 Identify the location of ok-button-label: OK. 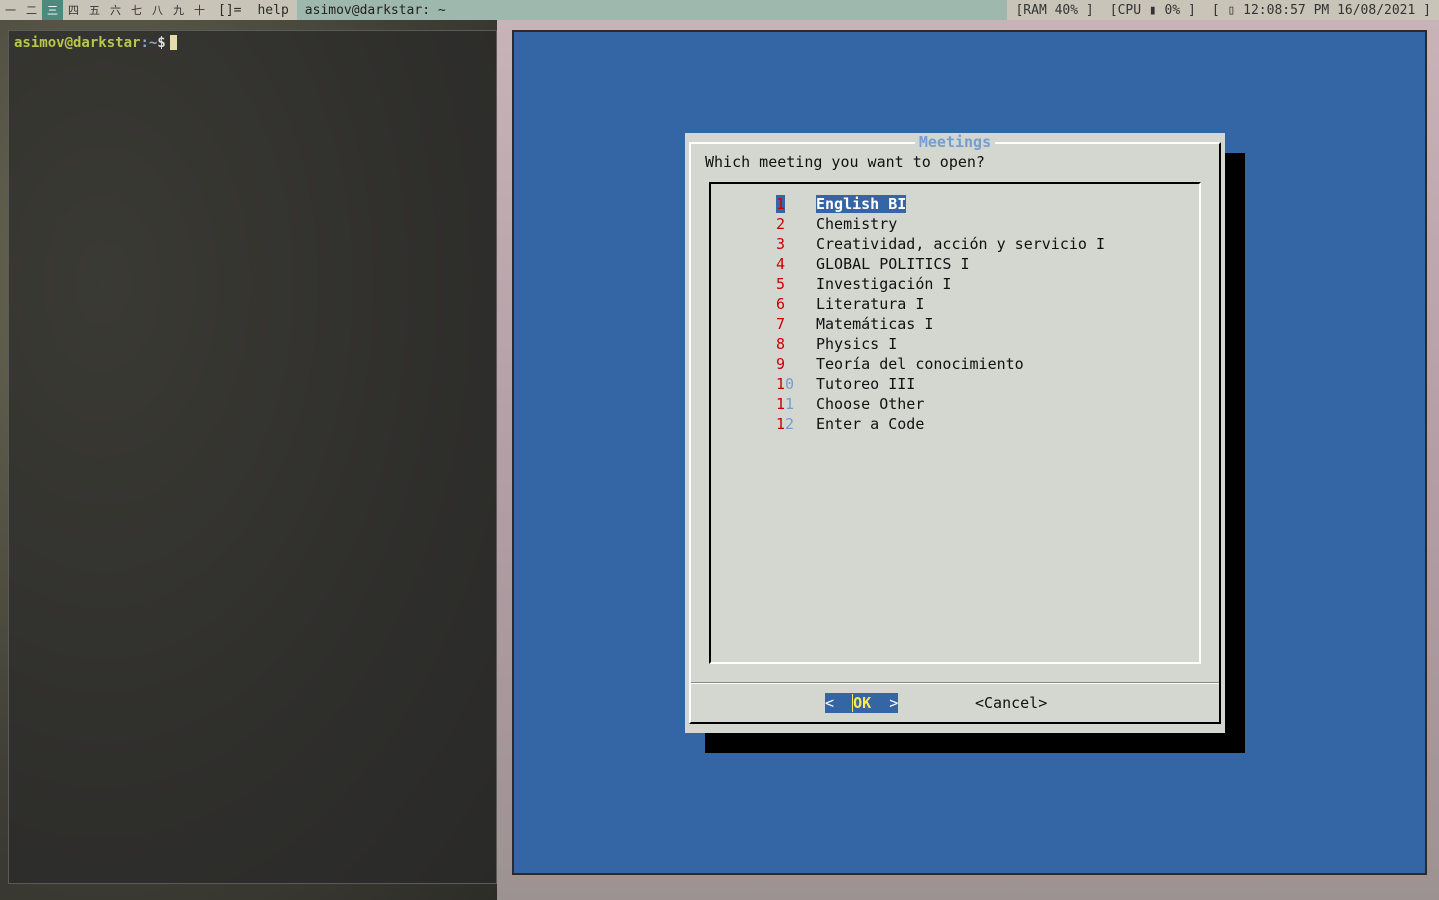
(862, 703).